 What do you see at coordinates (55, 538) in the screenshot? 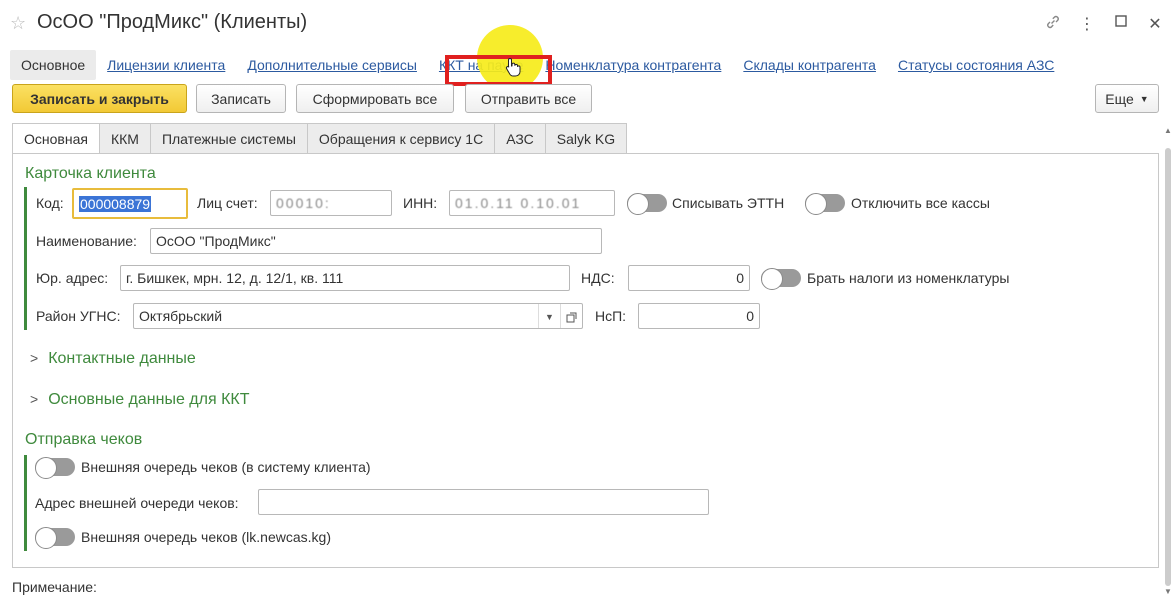
I see `newcas-queue-toggle` at bounding box center [55, 538].